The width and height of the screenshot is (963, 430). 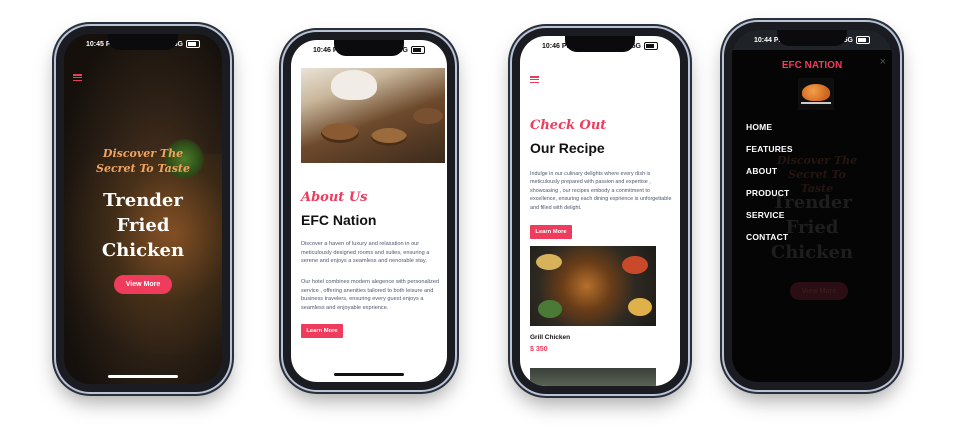 I want to click on section-label: About Us, so click(x=334, y=197).